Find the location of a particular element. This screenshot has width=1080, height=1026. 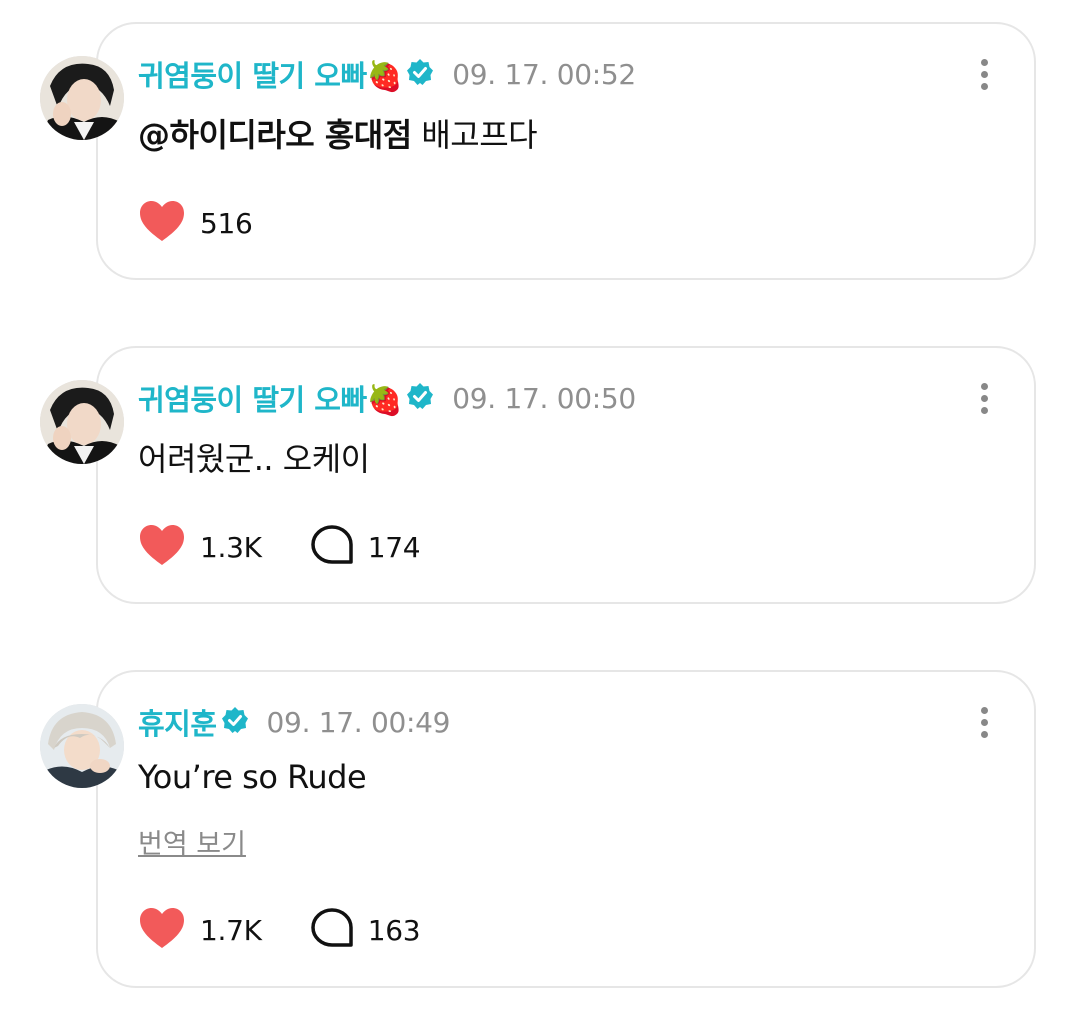

post-text: You’re so Rude is located at coordinates (252, 777).